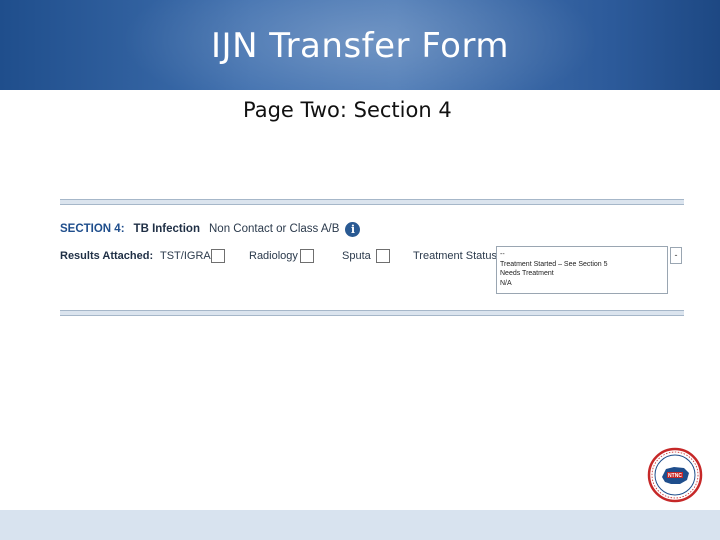  I want to click on slide-title: IJN Transfer Form, so click(360, 46).